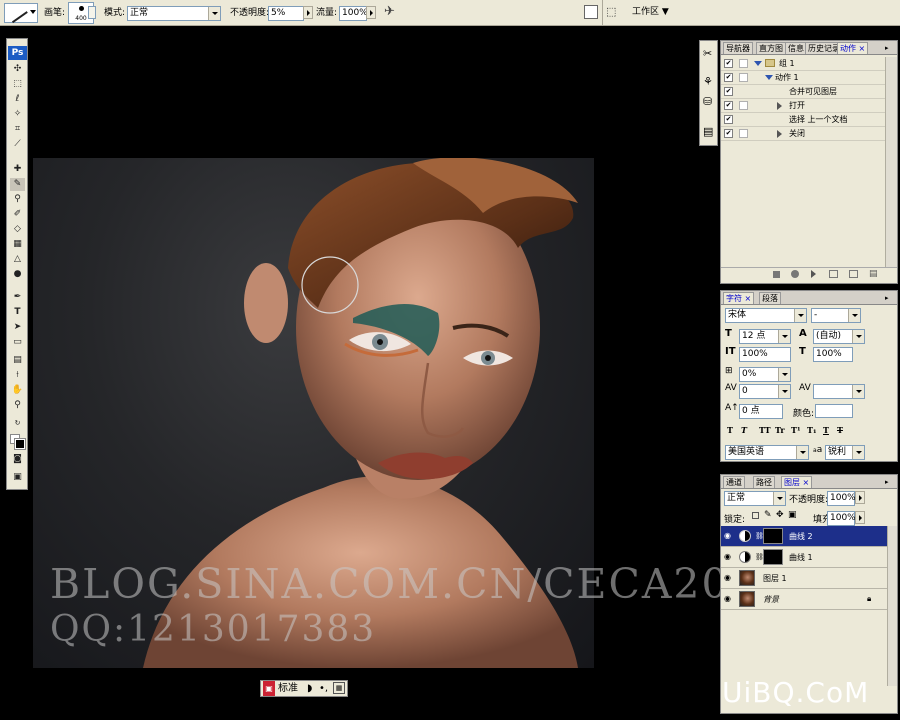 The width and height of the screenshot is (900, 720). What do you see at coordinates (833, 354) in the screenshot?
I see `horizontal-scale-input: 100%` at bounding box center [833, 354].